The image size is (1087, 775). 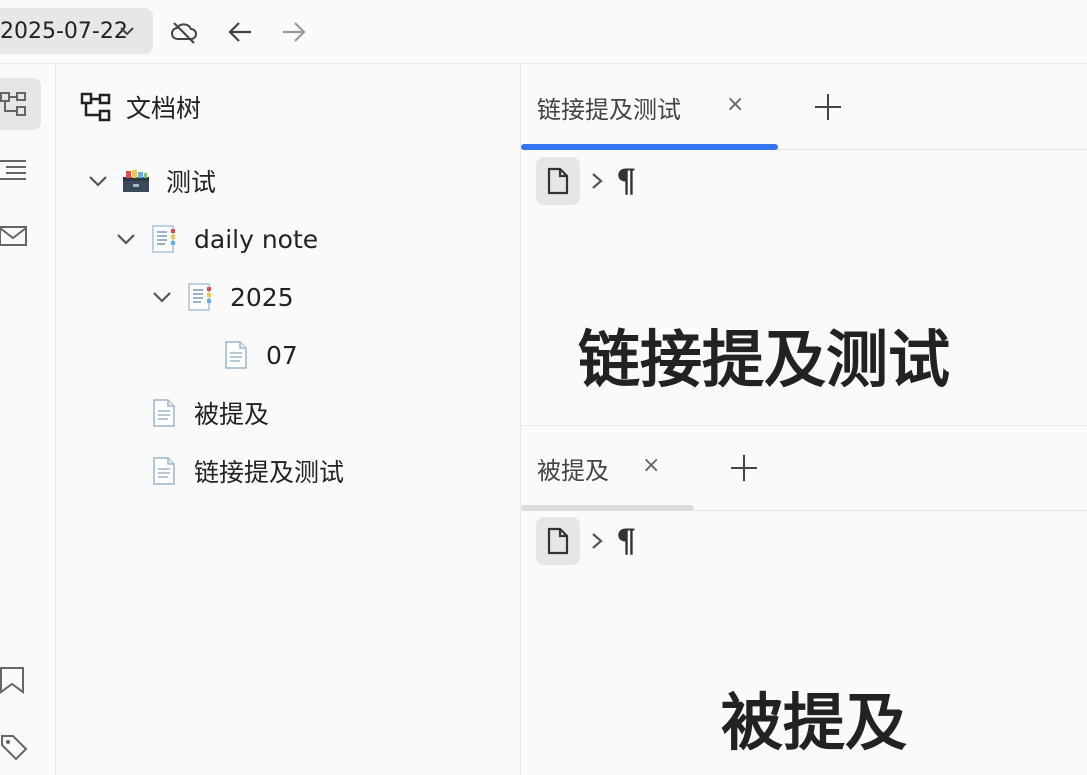 What do you see at coordinates (256, 239) in the screenshot?
I see `tree-item-label: daily note` at bounding box center [256, 239].